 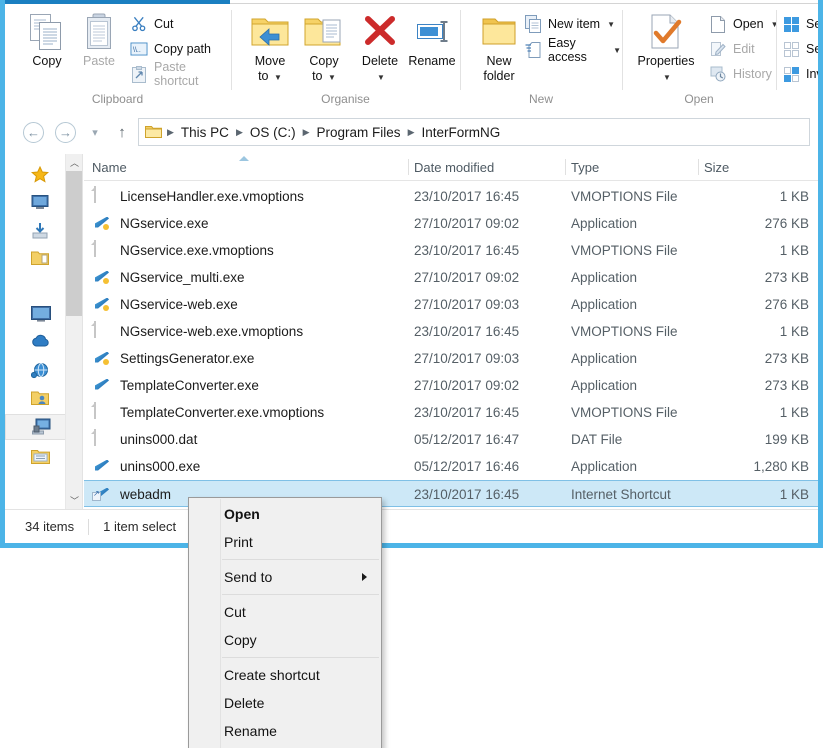 What do you see at coordinates (799, 24) in the screenshot?
I see `select-all-button: Sele` at bounding box center [799, 24].